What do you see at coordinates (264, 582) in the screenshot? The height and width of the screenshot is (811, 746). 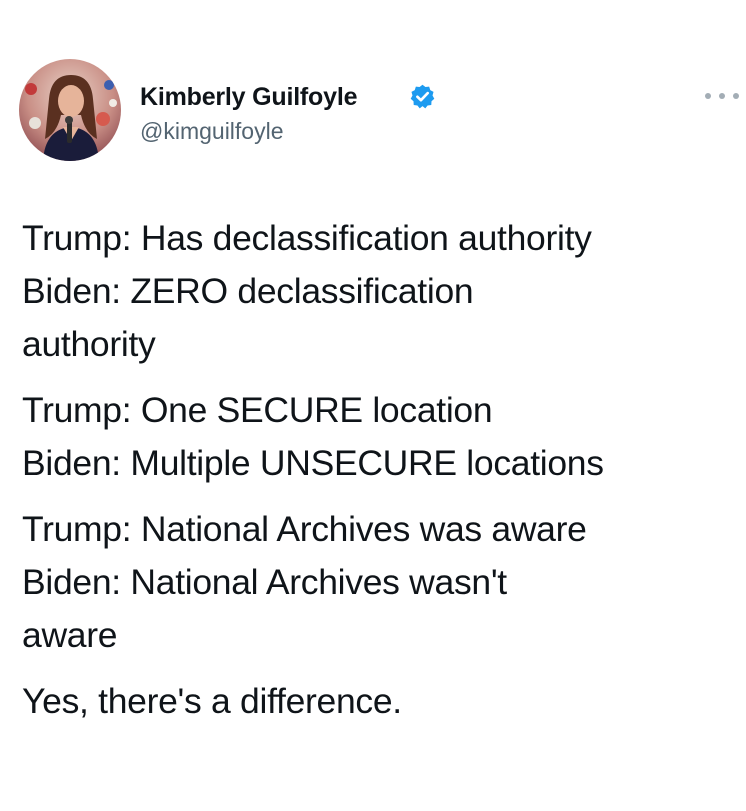 I see `tweet-line: Biden: National Archives wasn't` at bounding box center [264, 582].